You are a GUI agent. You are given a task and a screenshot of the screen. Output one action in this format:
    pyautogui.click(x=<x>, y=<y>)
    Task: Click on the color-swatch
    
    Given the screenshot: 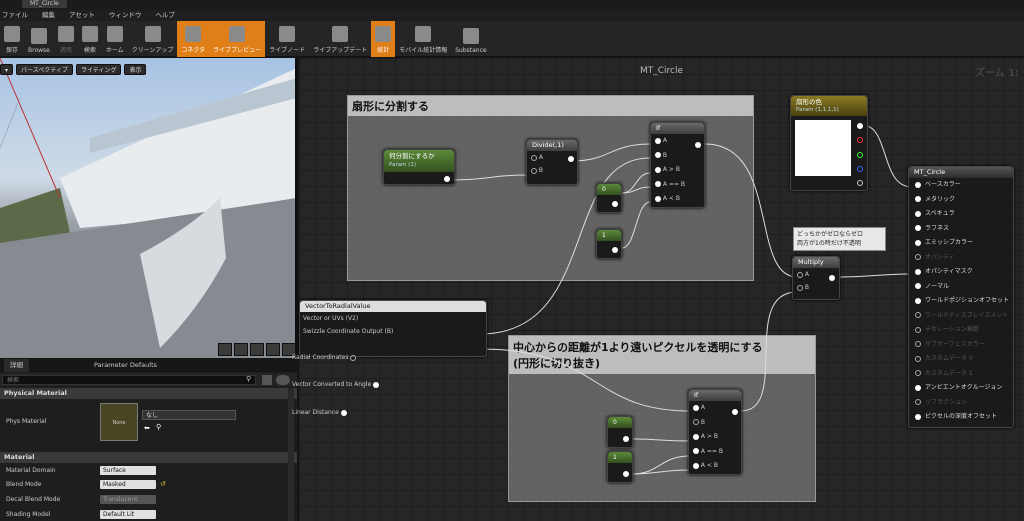 What is the action you would take?
    pyautogui.click(x=823, y=148)
    